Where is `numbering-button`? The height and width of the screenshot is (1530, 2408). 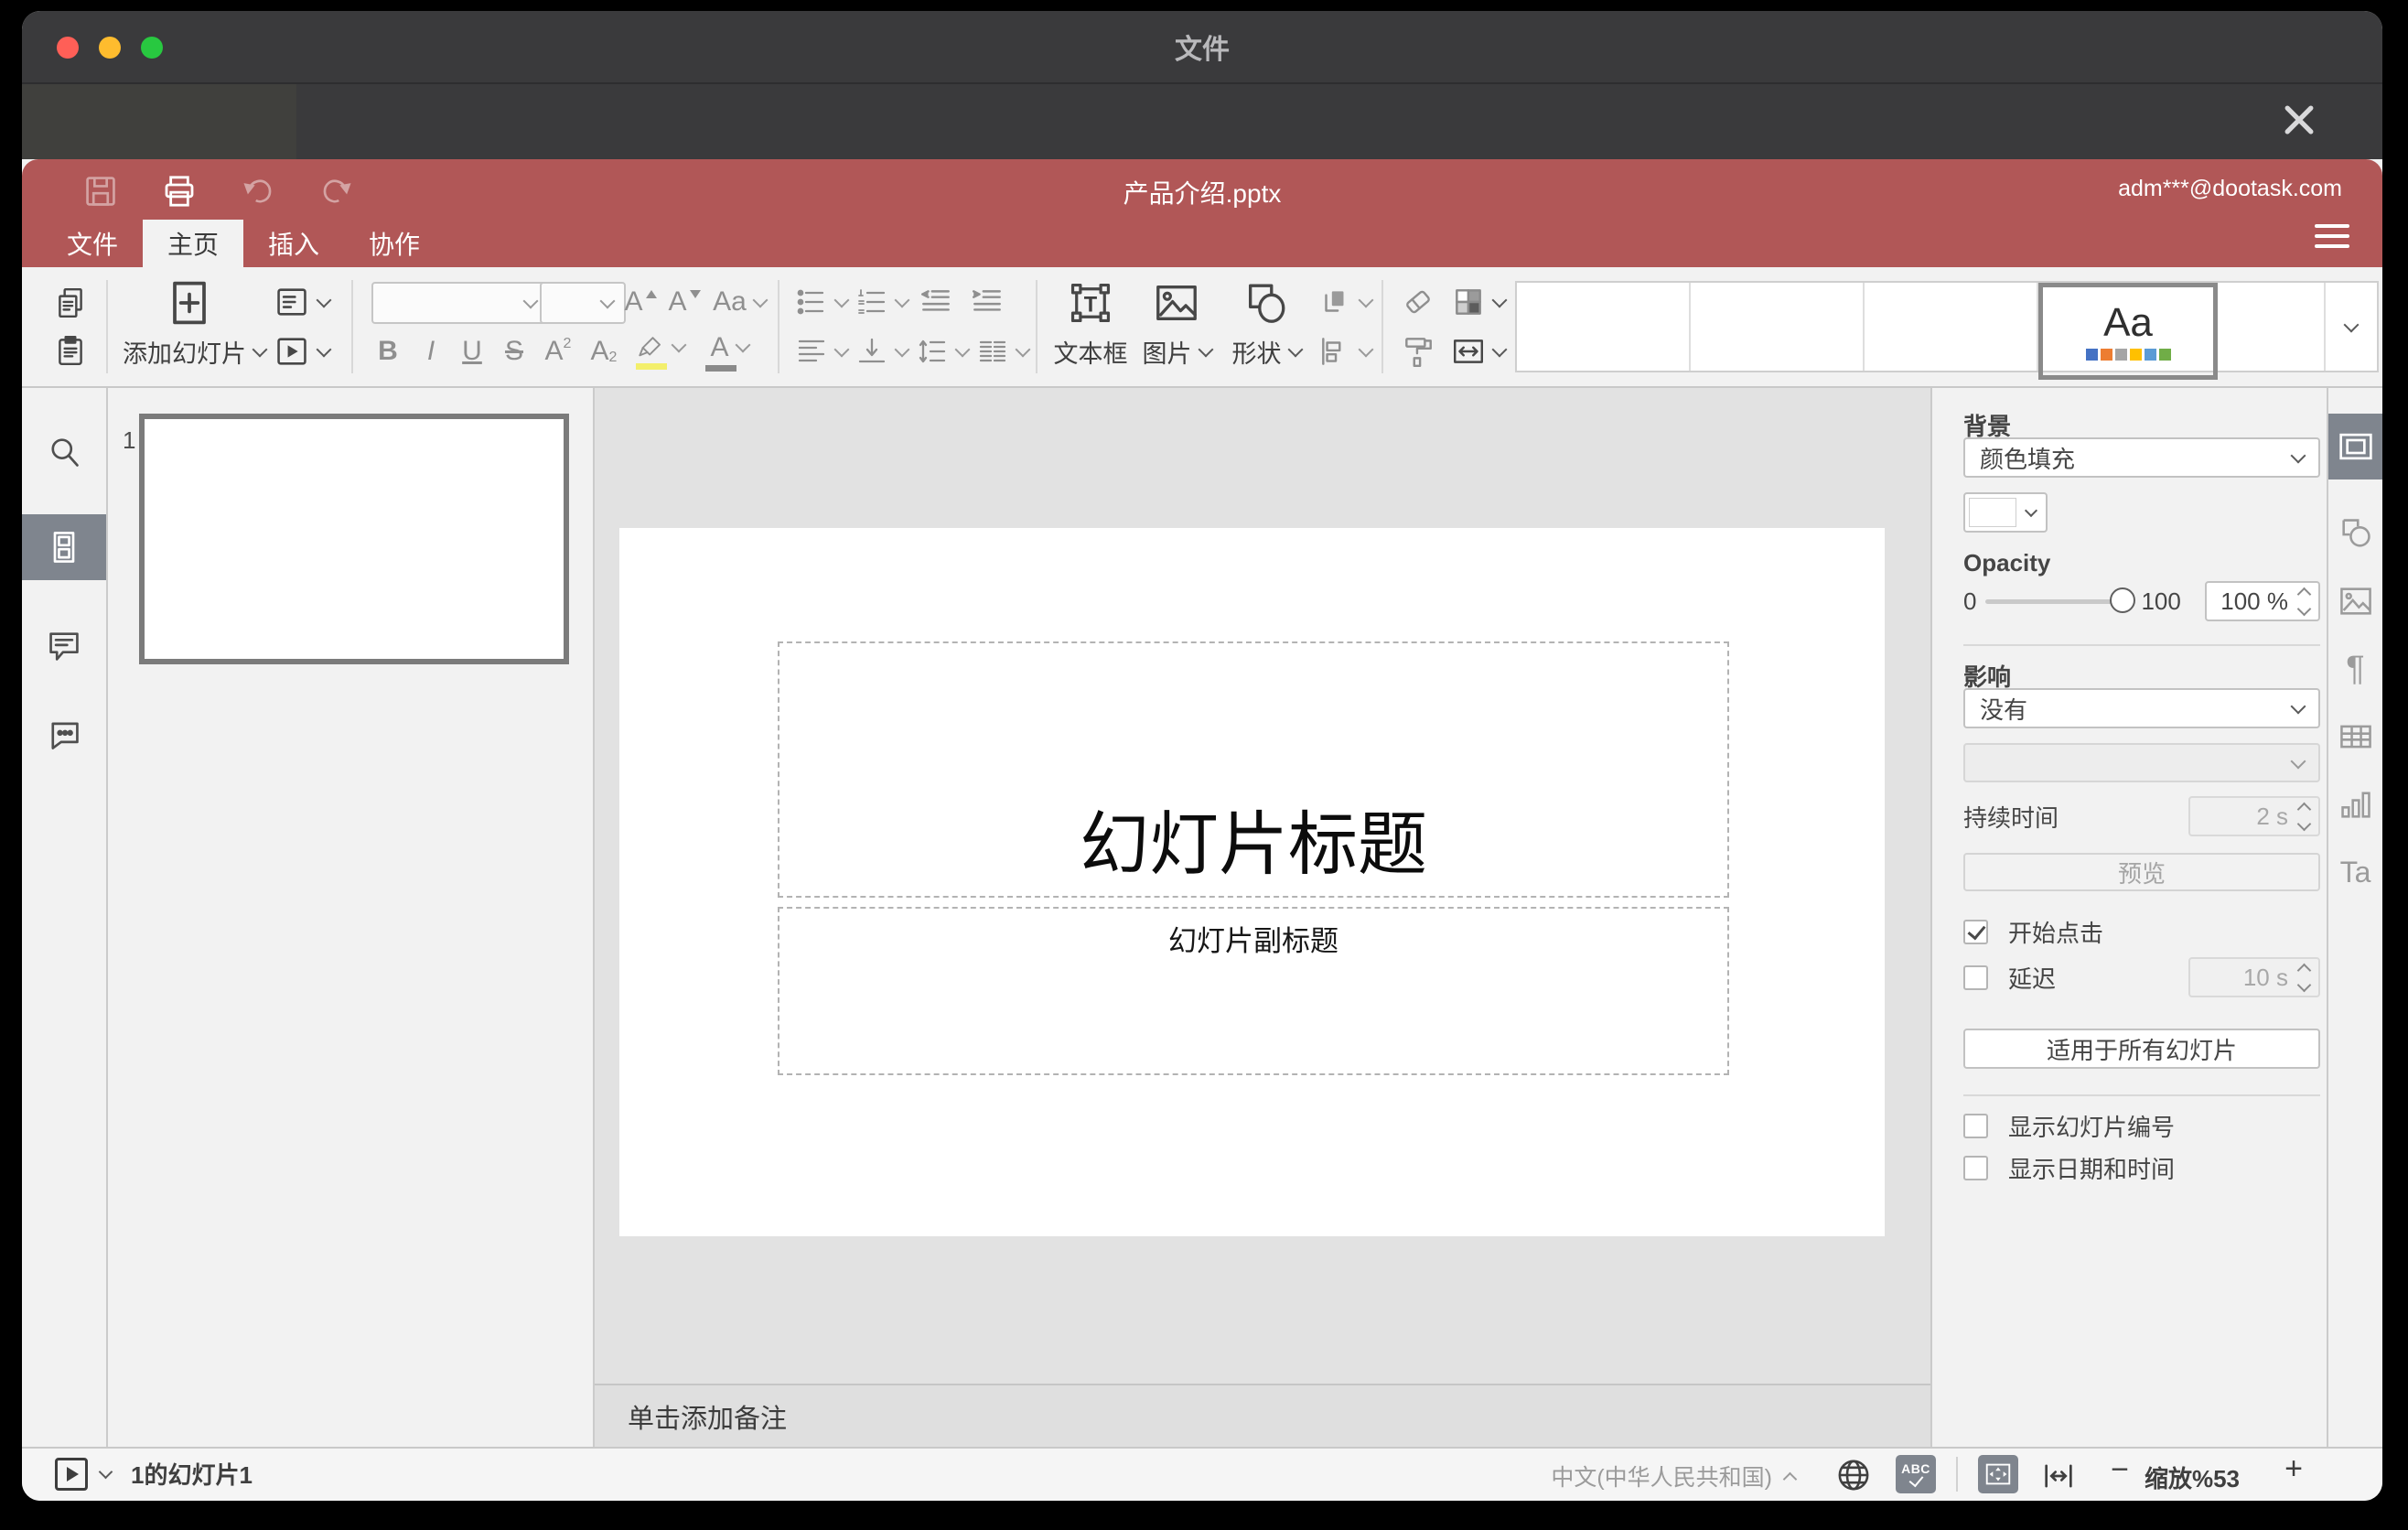
numbering-button is located at coordinates (881, 302).